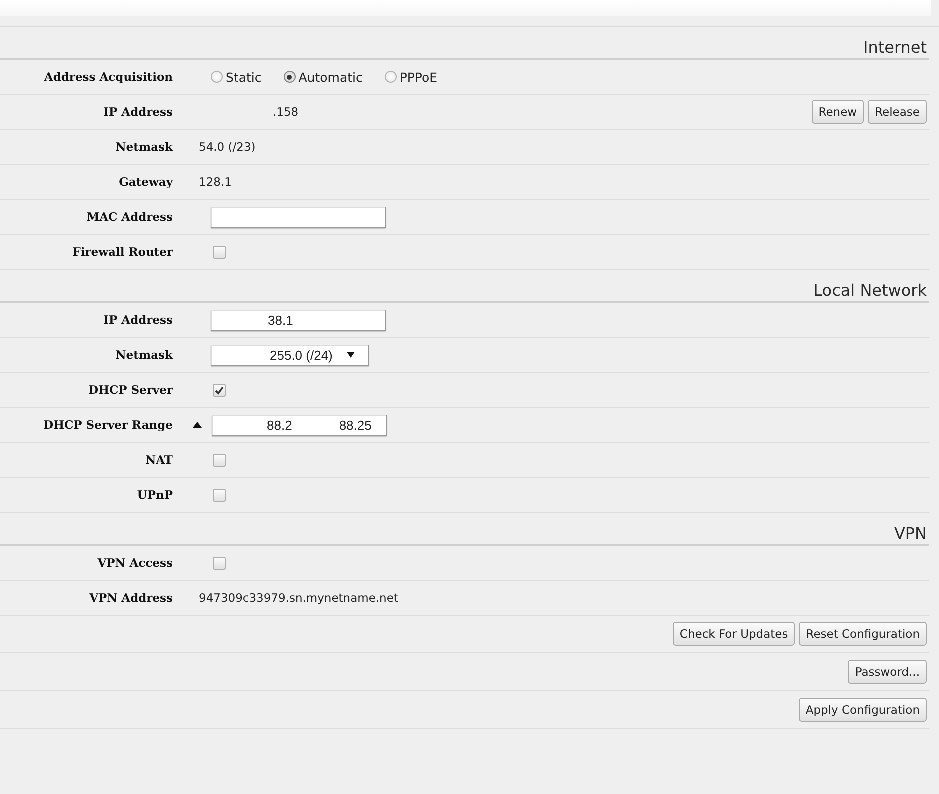 This screenshot has height=794, width=939. What do you see at coordinates (145, 182) in the screenshot?
I see `field-label: Gateway` at bounding box center [145, 182].